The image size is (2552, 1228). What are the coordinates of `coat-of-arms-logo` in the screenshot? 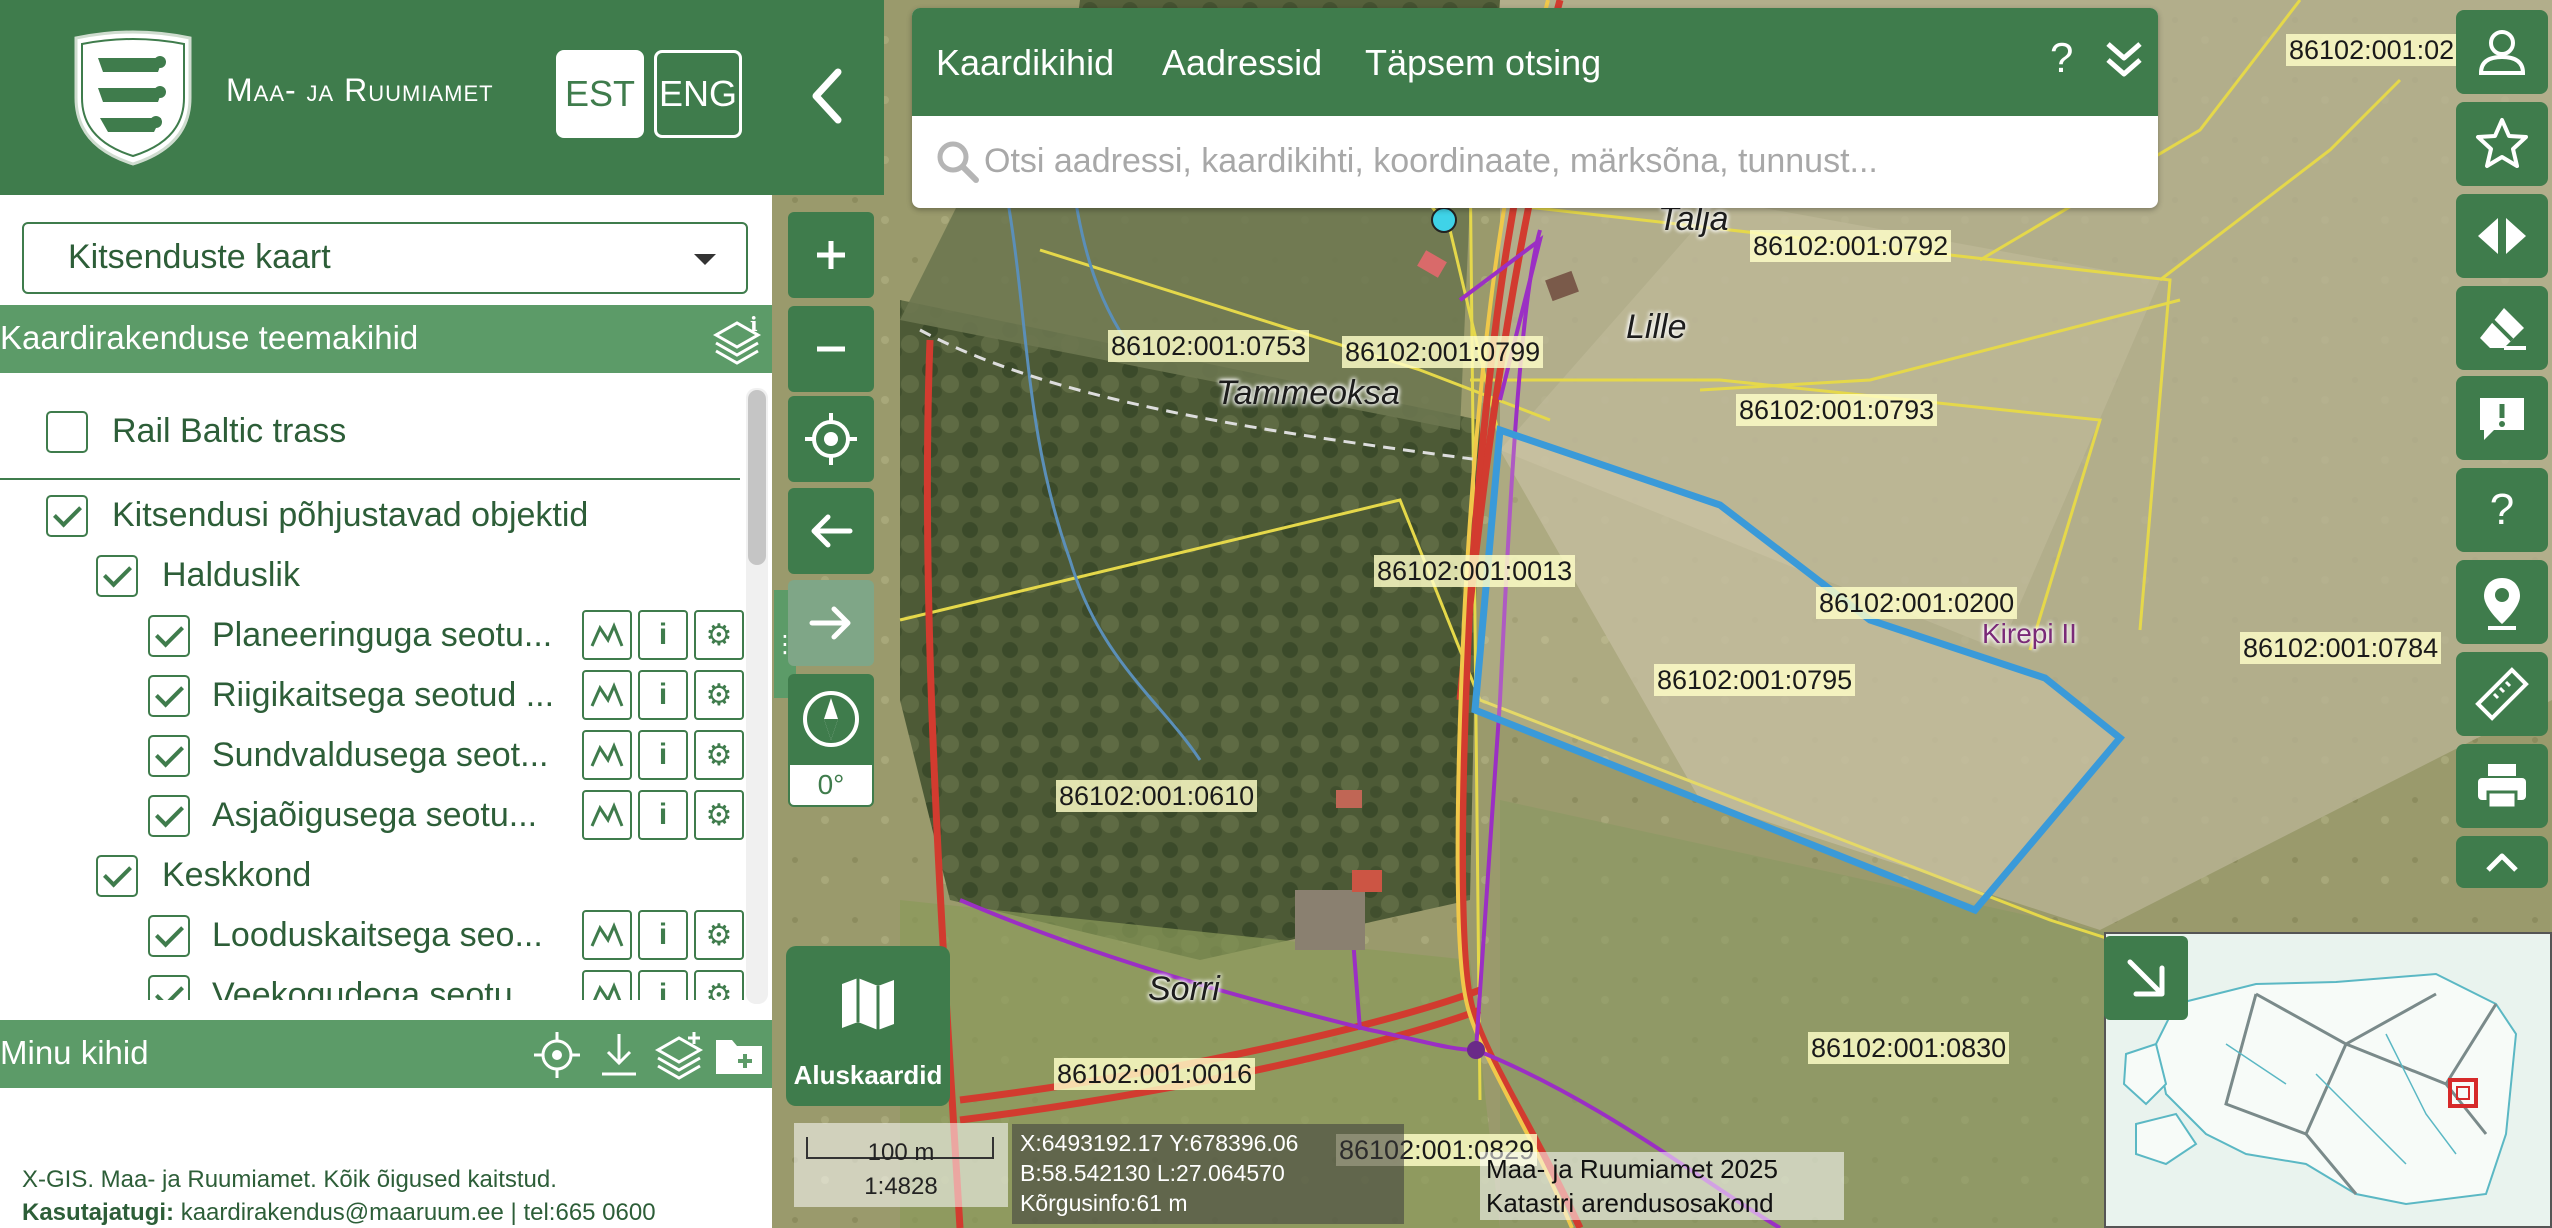 It's located at (133, 98).